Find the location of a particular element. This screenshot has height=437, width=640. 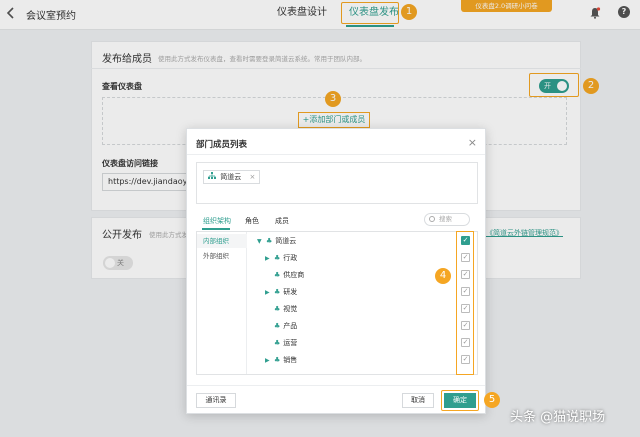

dialog-title: 部门成员列表 is located at coordinates (222, 145).